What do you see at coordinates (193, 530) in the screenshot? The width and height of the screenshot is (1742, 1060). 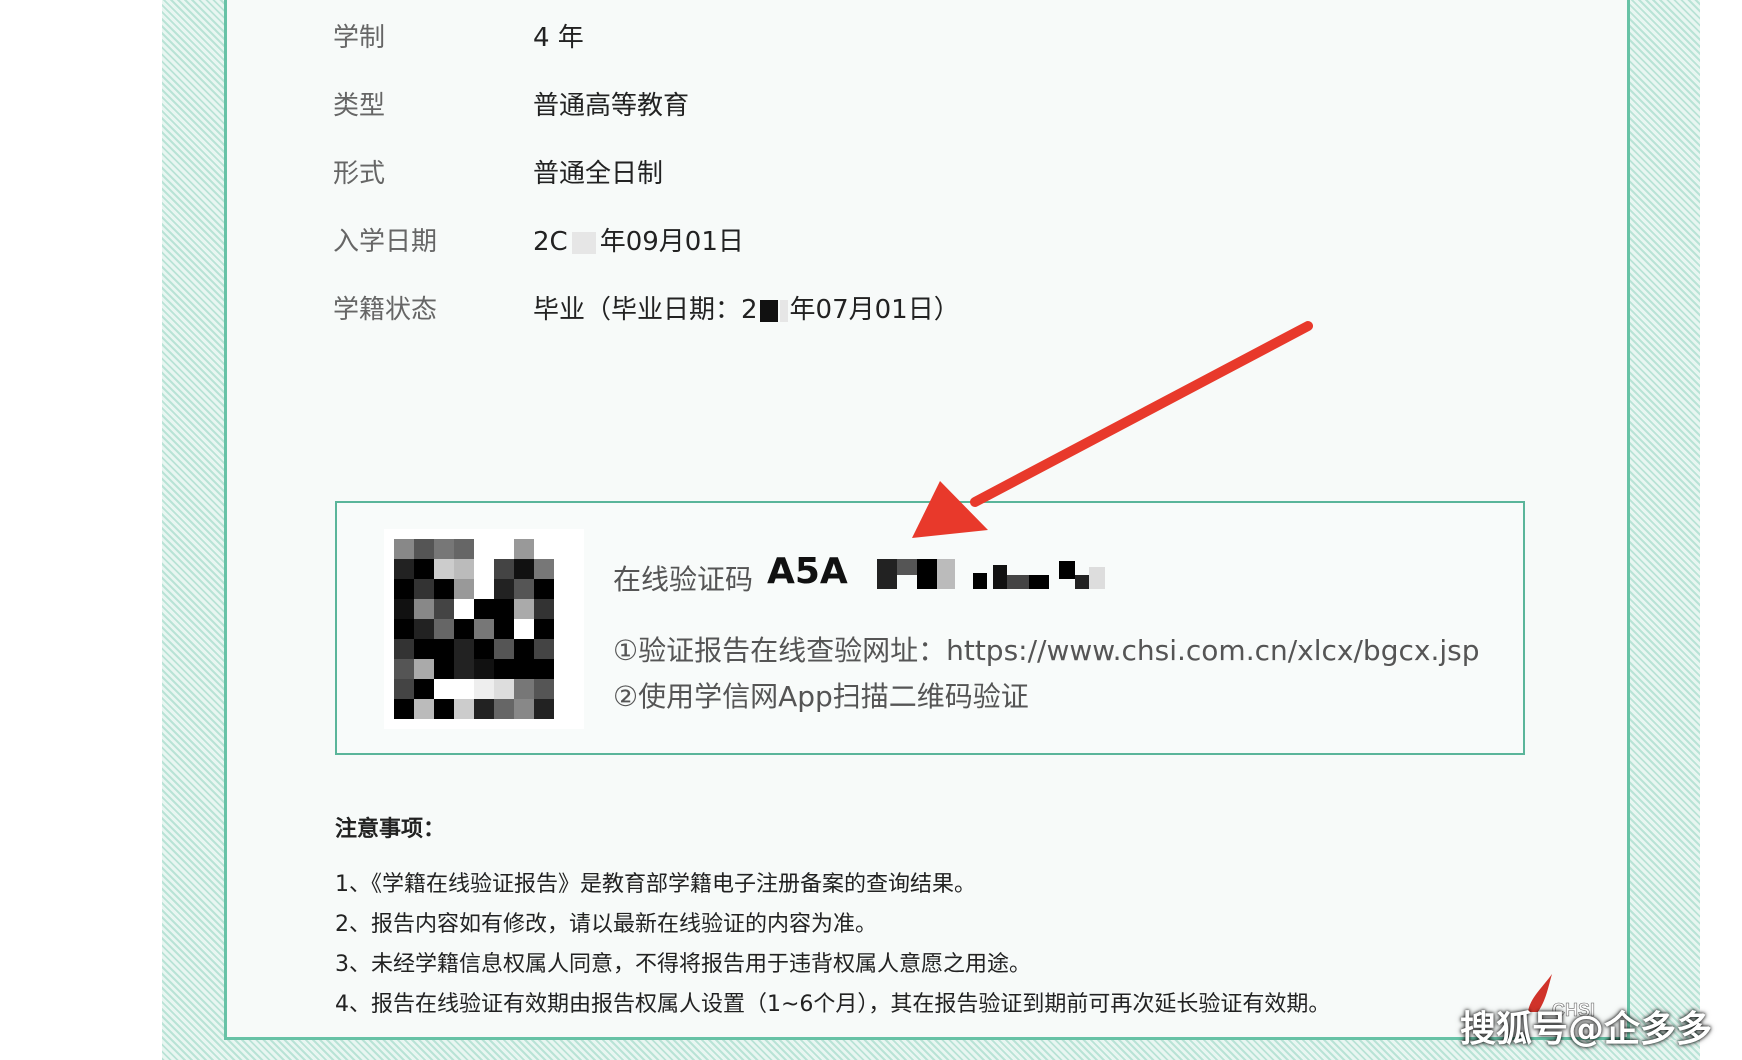 I see `guilloche-border-left` at bounding box center [193, 530].